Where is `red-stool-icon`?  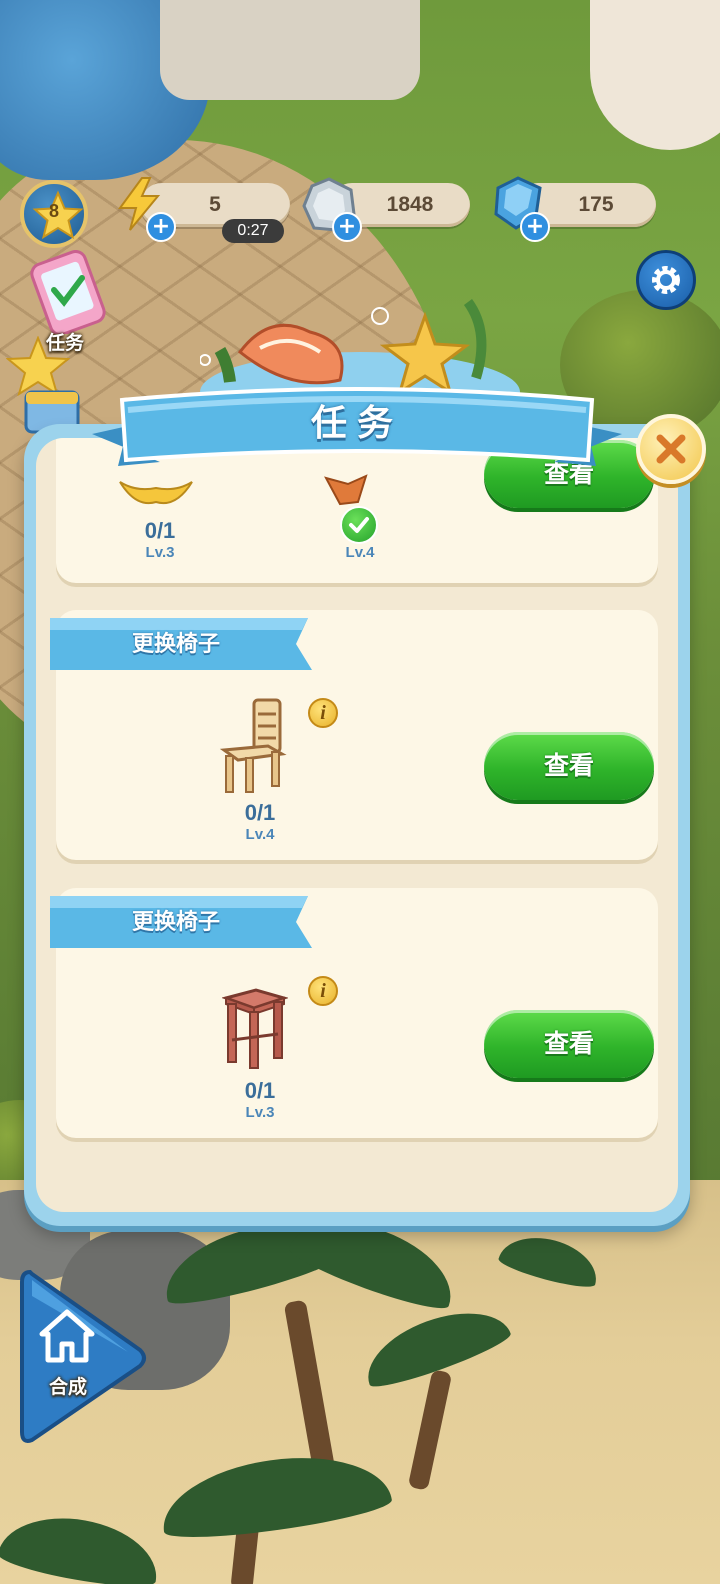 red-stool-icon is located at coordinates (255, 1028).